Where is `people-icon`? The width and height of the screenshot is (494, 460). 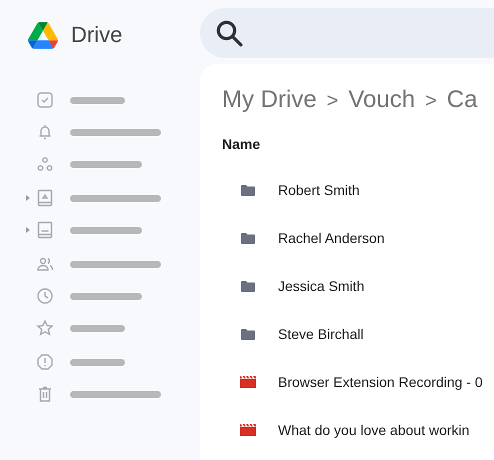
people-icon is located at coordinates (45, 264).